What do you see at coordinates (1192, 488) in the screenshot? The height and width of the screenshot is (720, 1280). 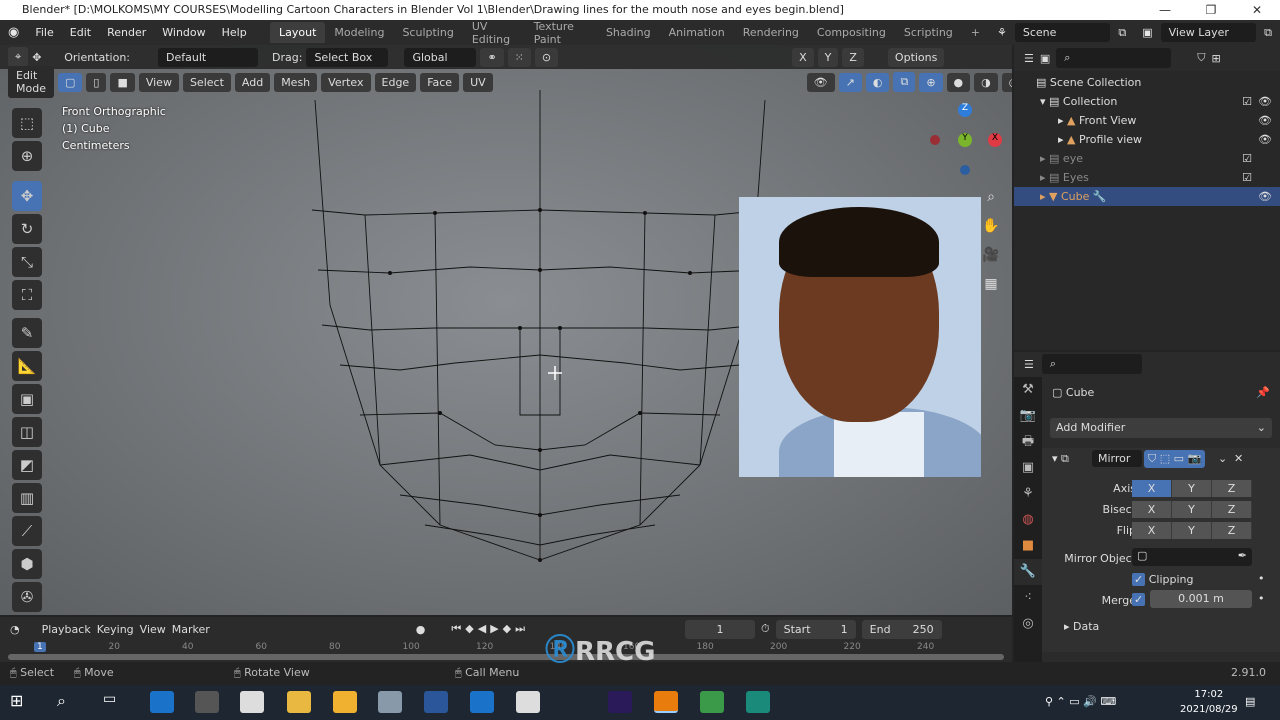 I see `axis-y: Y` at bounding box center [1192, 488].